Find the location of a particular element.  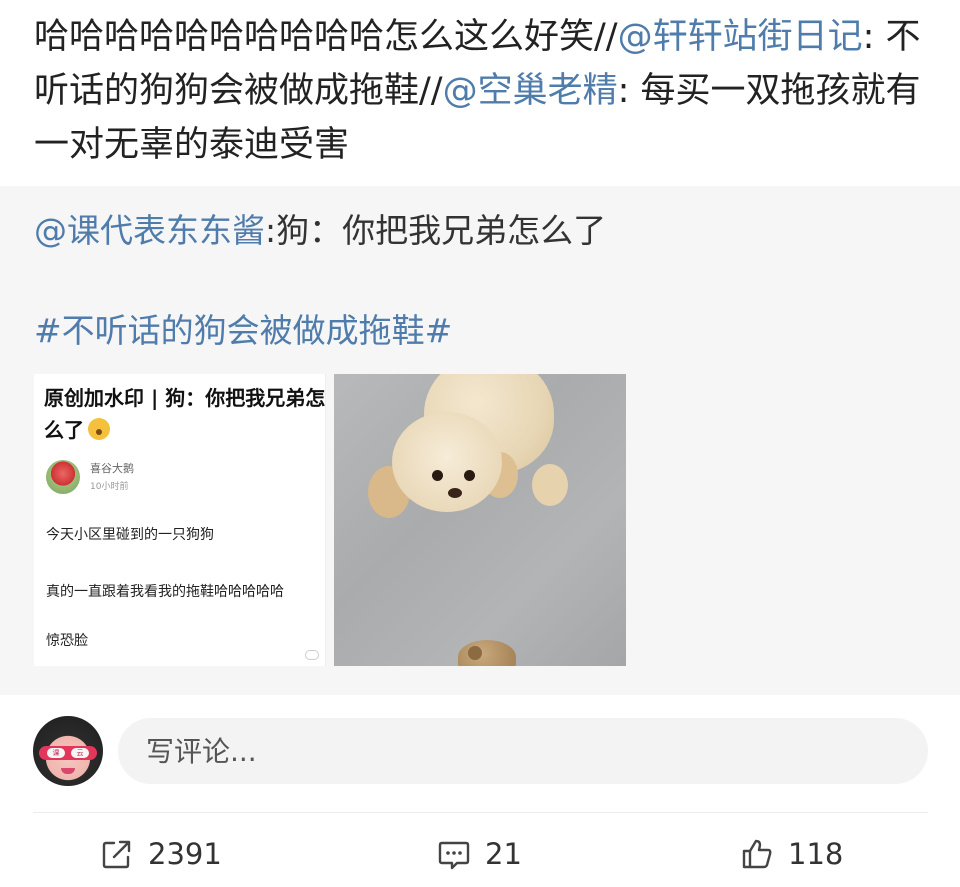

avatar-glasses-right: 云 is located at coordinates (80, 753).